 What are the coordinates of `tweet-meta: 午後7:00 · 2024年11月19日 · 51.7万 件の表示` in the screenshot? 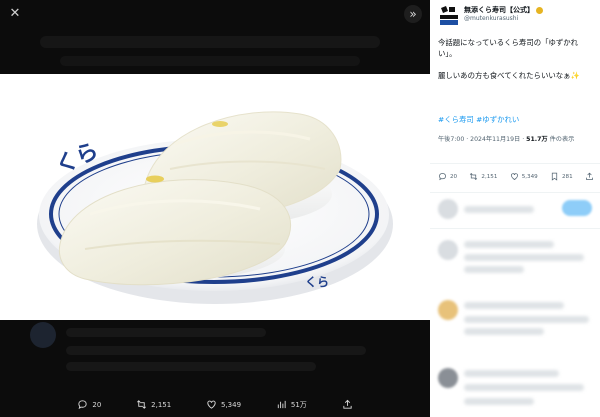 It's located at (517, 140).